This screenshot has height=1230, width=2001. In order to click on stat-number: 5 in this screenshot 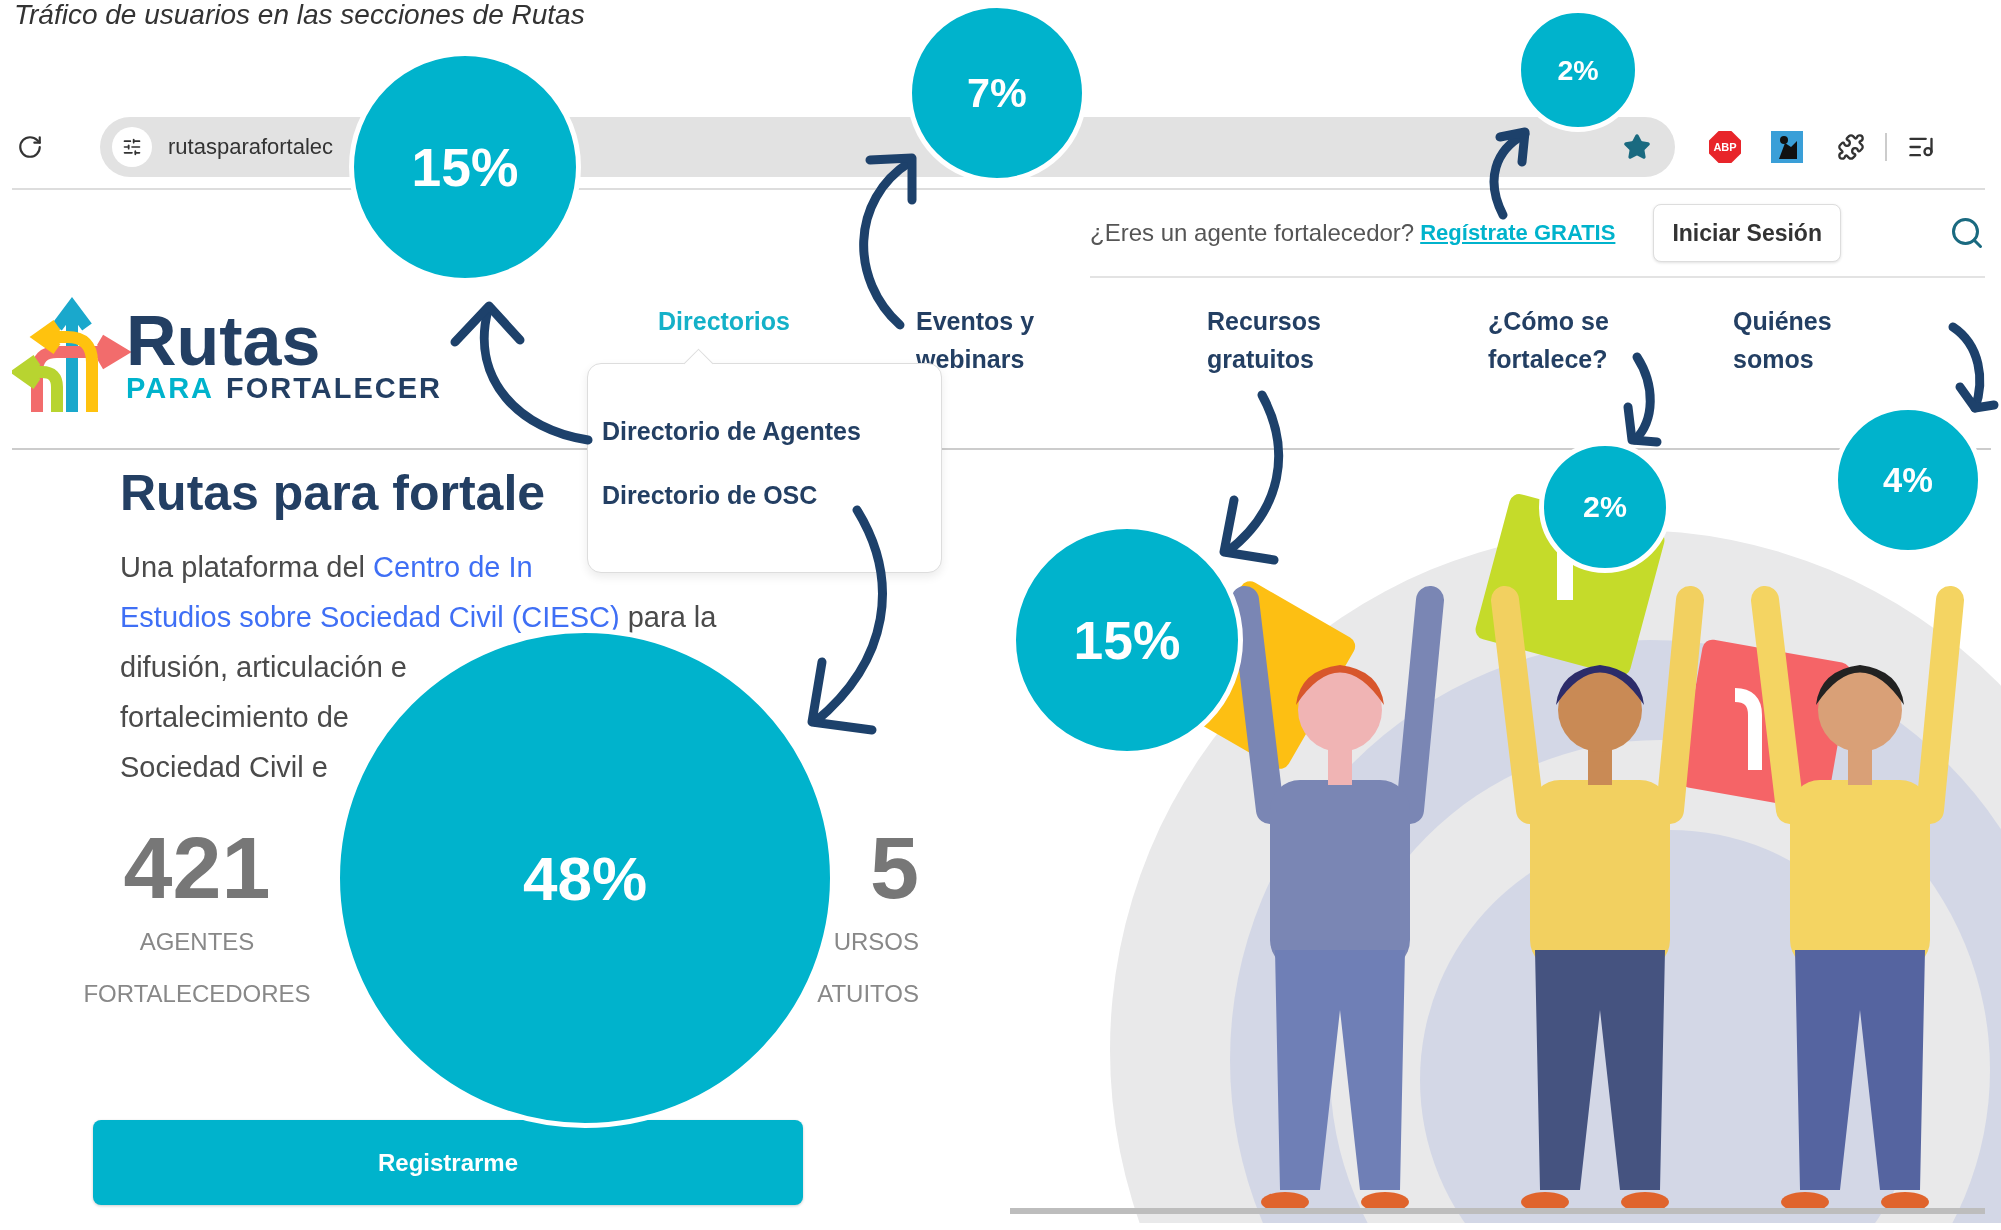, I will do `click(894, 868)`.